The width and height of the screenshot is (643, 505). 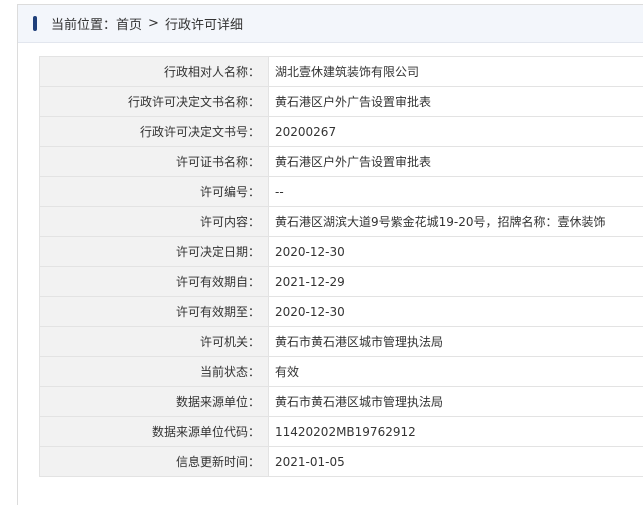 I want to click on field-label: 行政许可决定文书号：, so click(x=154, y=131).